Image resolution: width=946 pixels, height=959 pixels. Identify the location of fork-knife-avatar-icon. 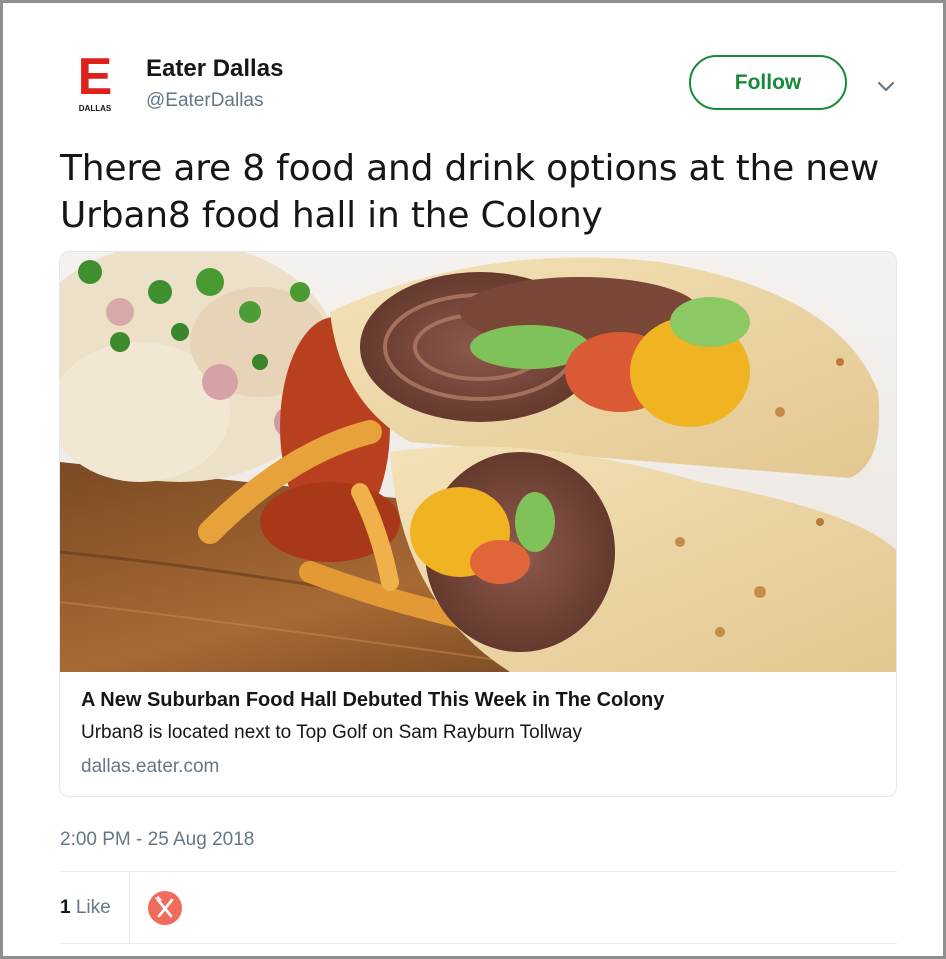
(165, 908).